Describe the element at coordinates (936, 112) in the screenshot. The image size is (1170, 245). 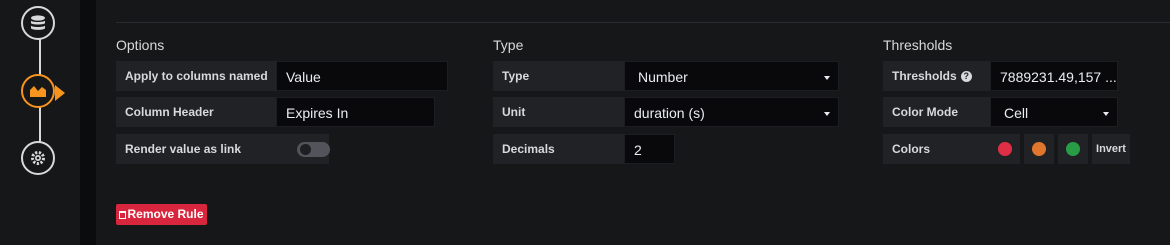
I see `color-mode-label: Color Mode` at that location.